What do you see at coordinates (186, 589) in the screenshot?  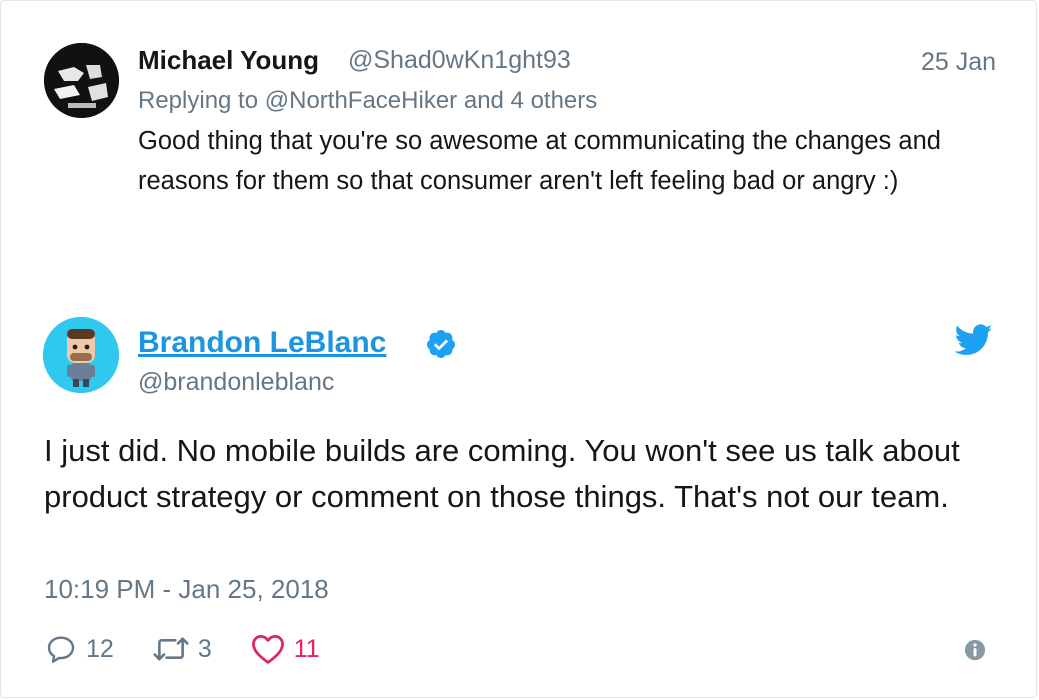 I see `tweet-timestamp: 10:19 PM - Jan 25, 2018` at bounding box center [186, 589].